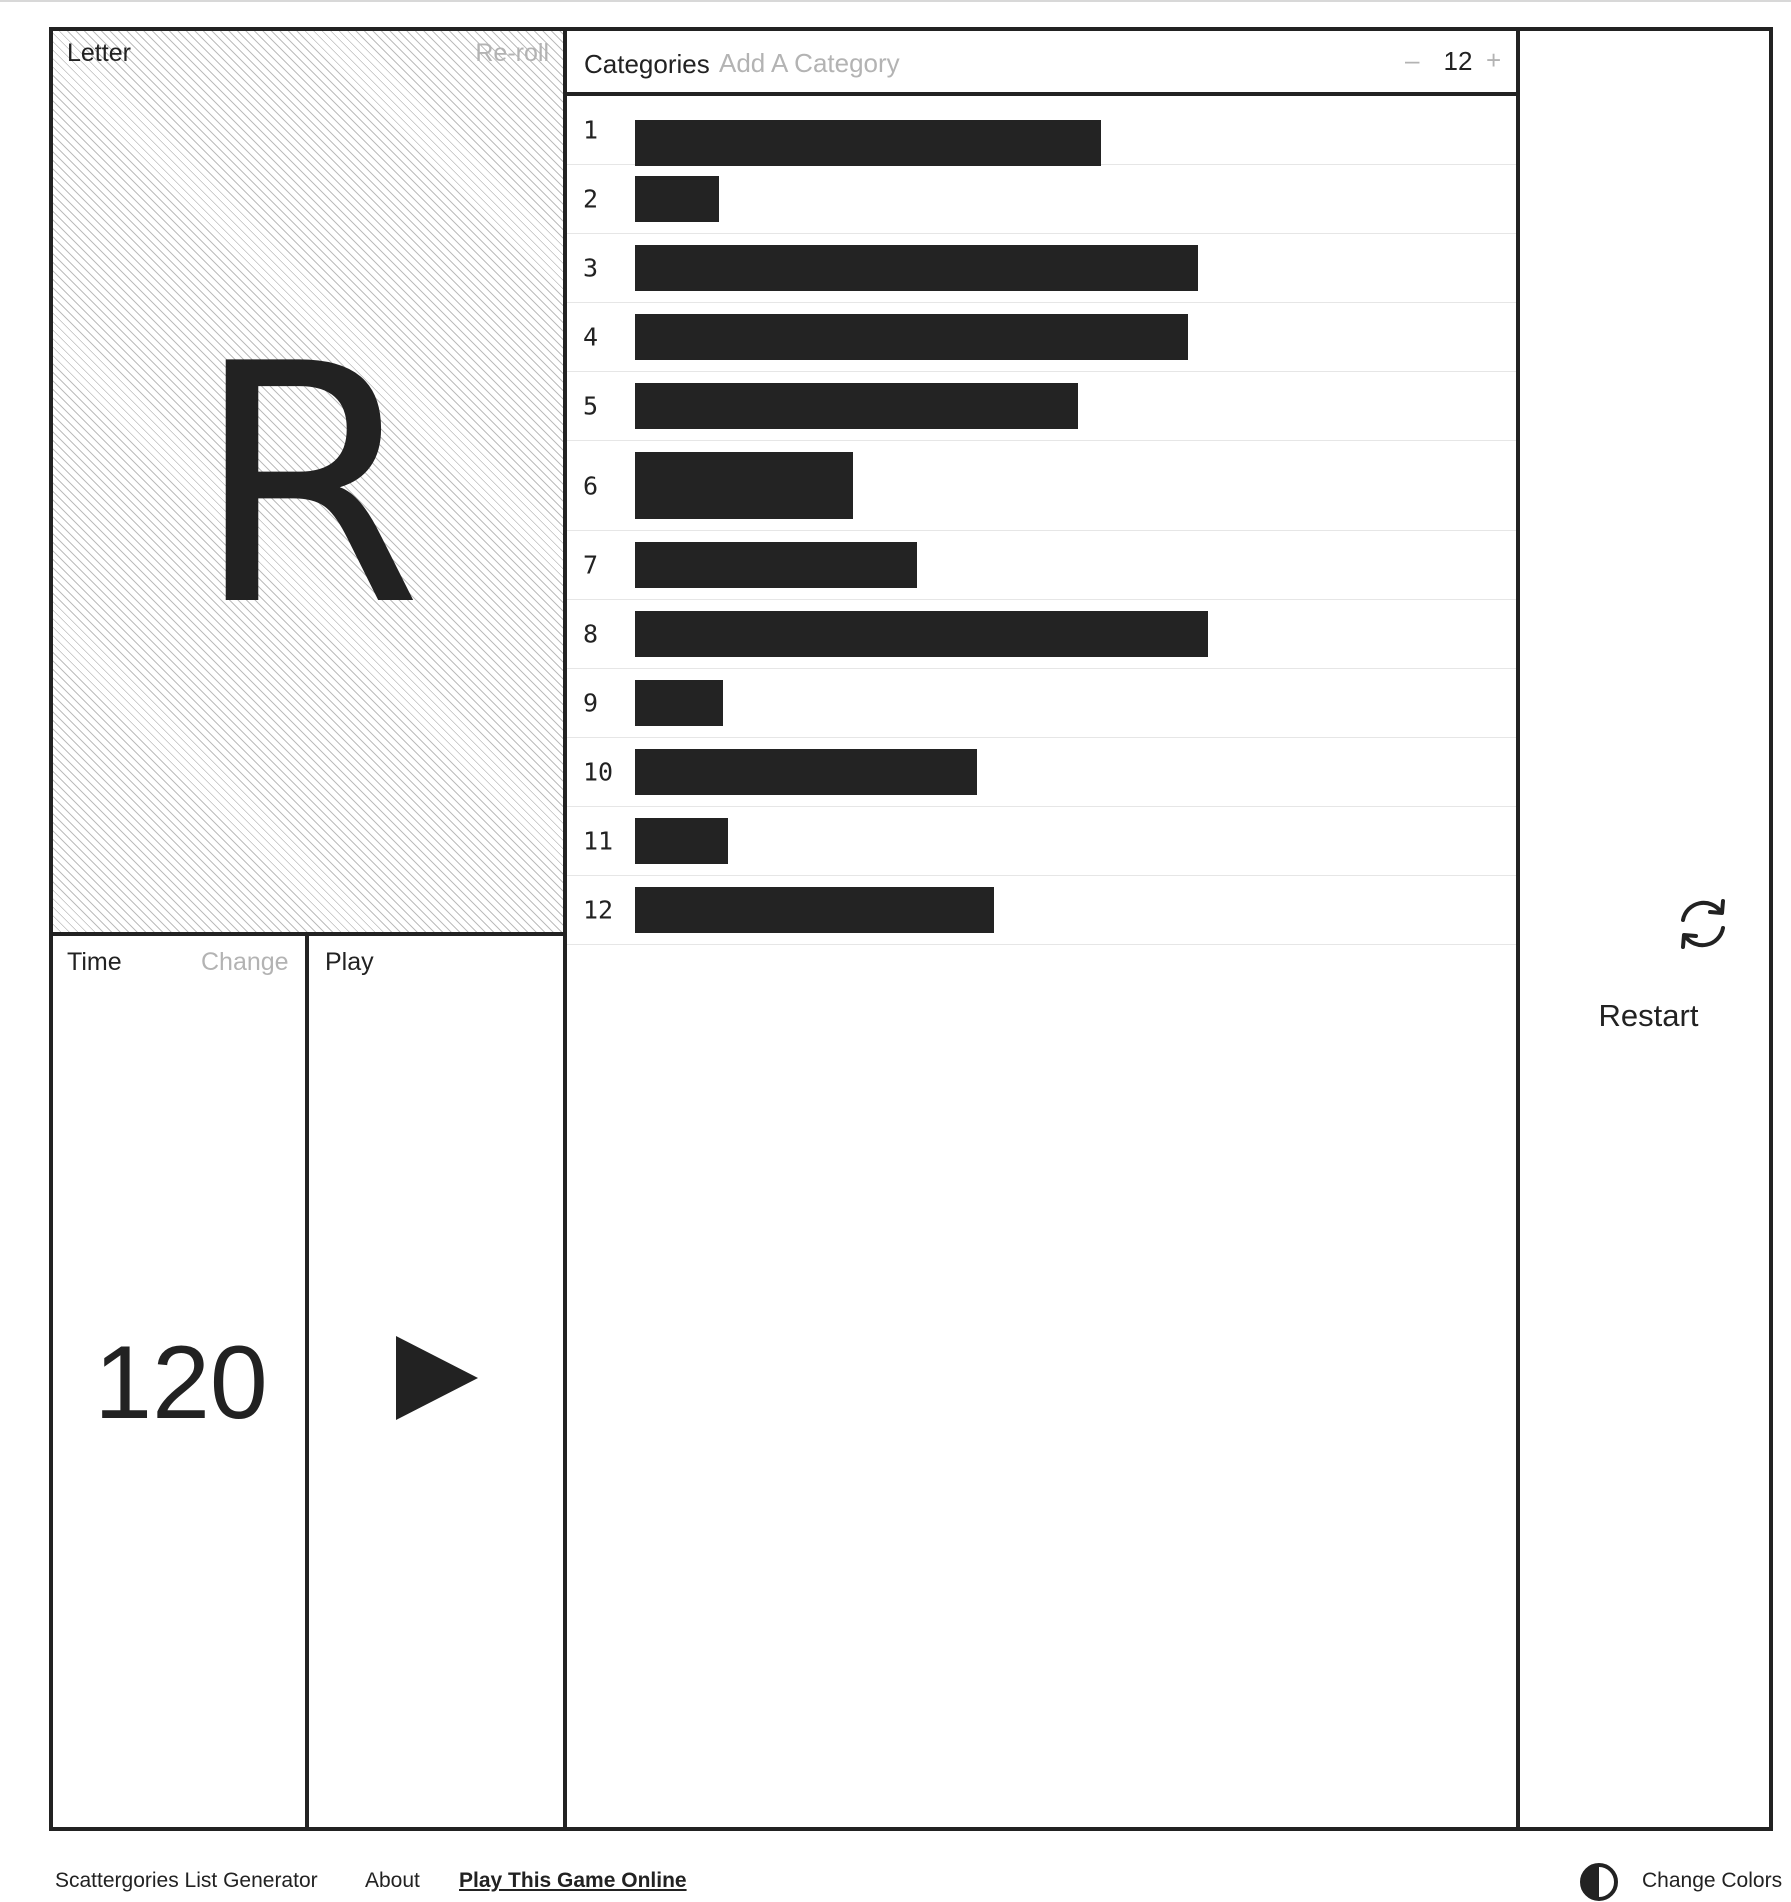 The image size is (1791, 1902). Describe the element at coordinates (1042, 199) in the screenshot. I see `category-row: 2` at that location.